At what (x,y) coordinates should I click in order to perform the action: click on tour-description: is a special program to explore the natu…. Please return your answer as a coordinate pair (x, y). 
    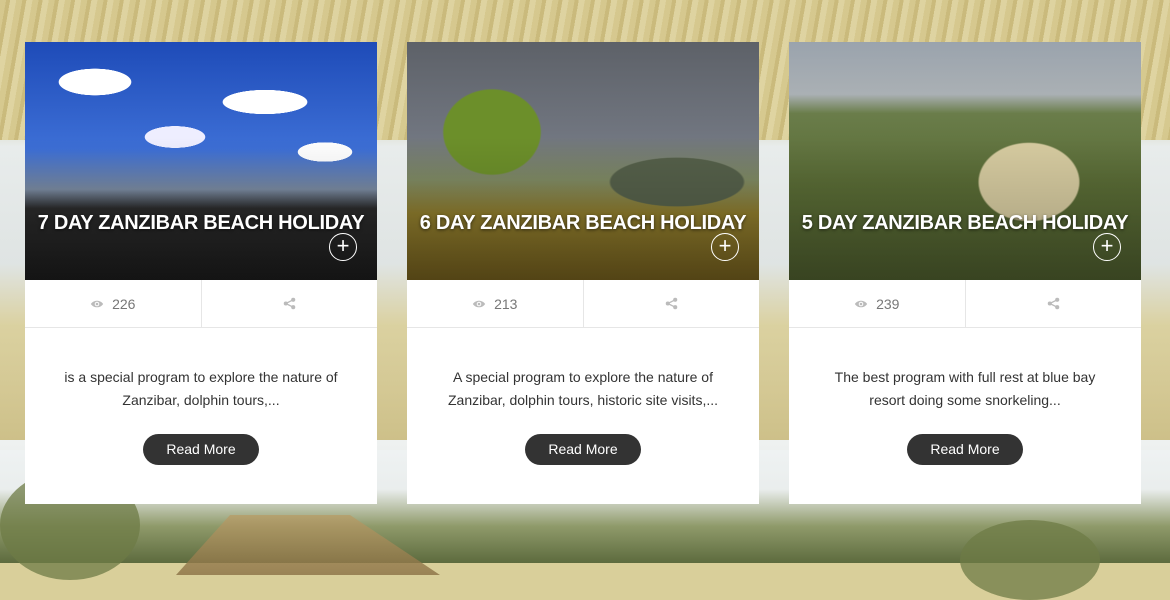
    Looking at the image, I should click on (201, 388).